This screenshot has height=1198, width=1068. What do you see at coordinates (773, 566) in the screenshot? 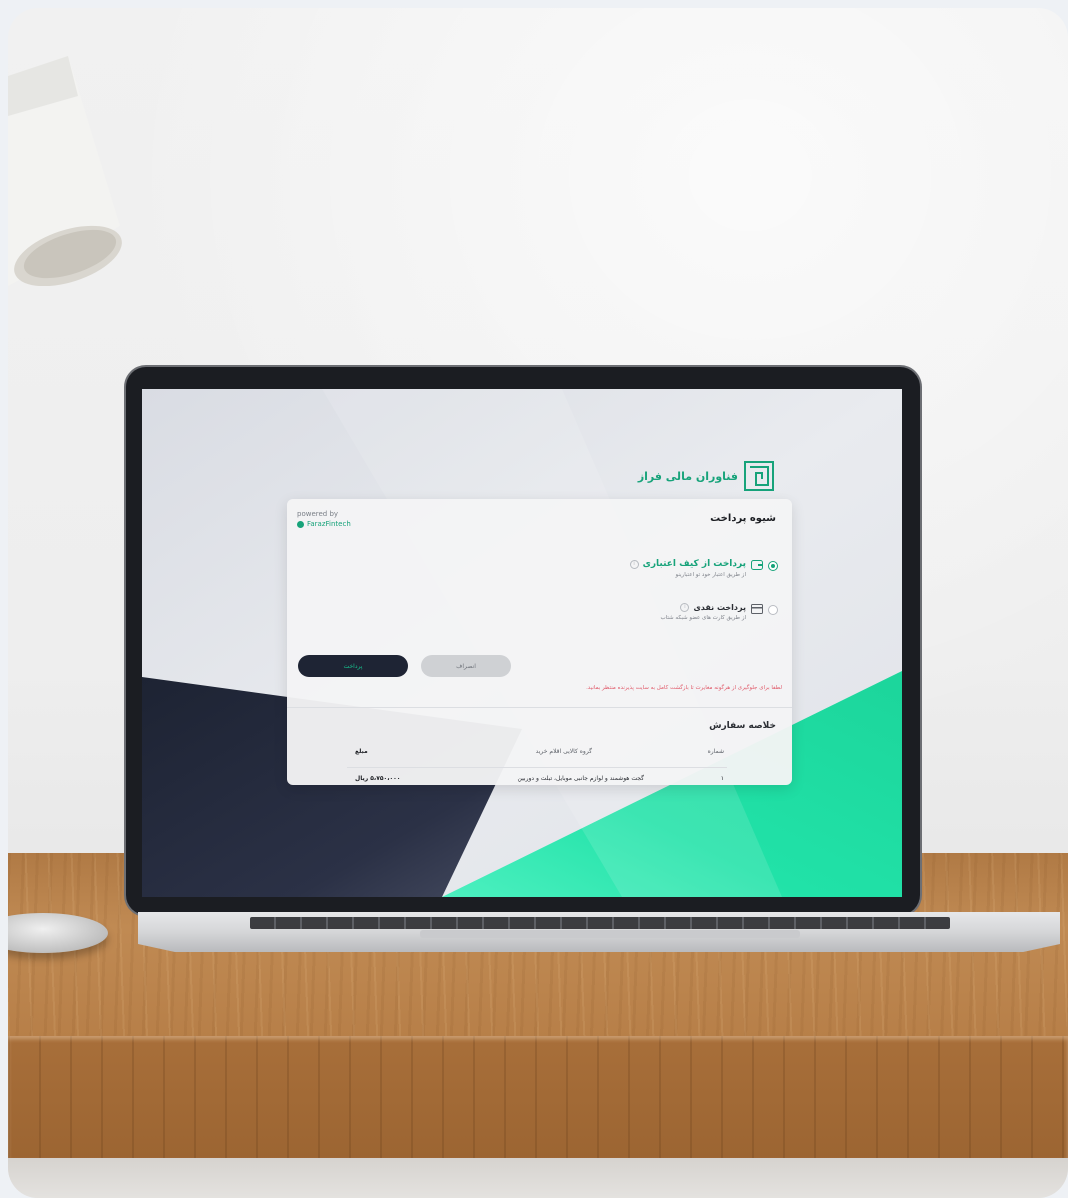
I see `radio-credit-wallet` at bounding box center [773, 566].